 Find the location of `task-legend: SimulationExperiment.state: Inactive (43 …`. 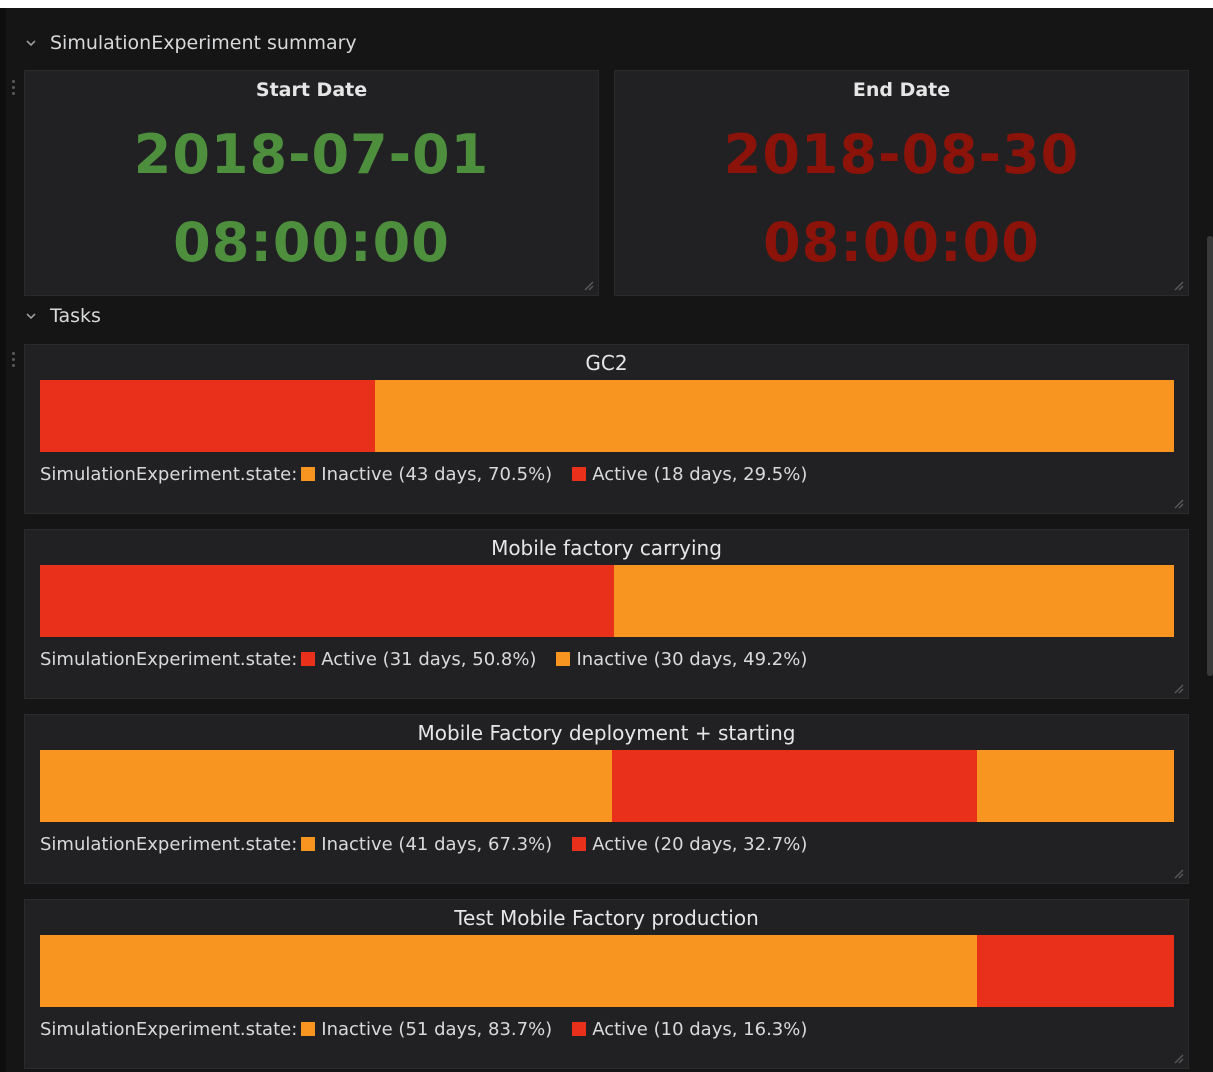

task-legend: SimulationExperiment.state: Inactive (43 … is located at coordinates (433, 474).